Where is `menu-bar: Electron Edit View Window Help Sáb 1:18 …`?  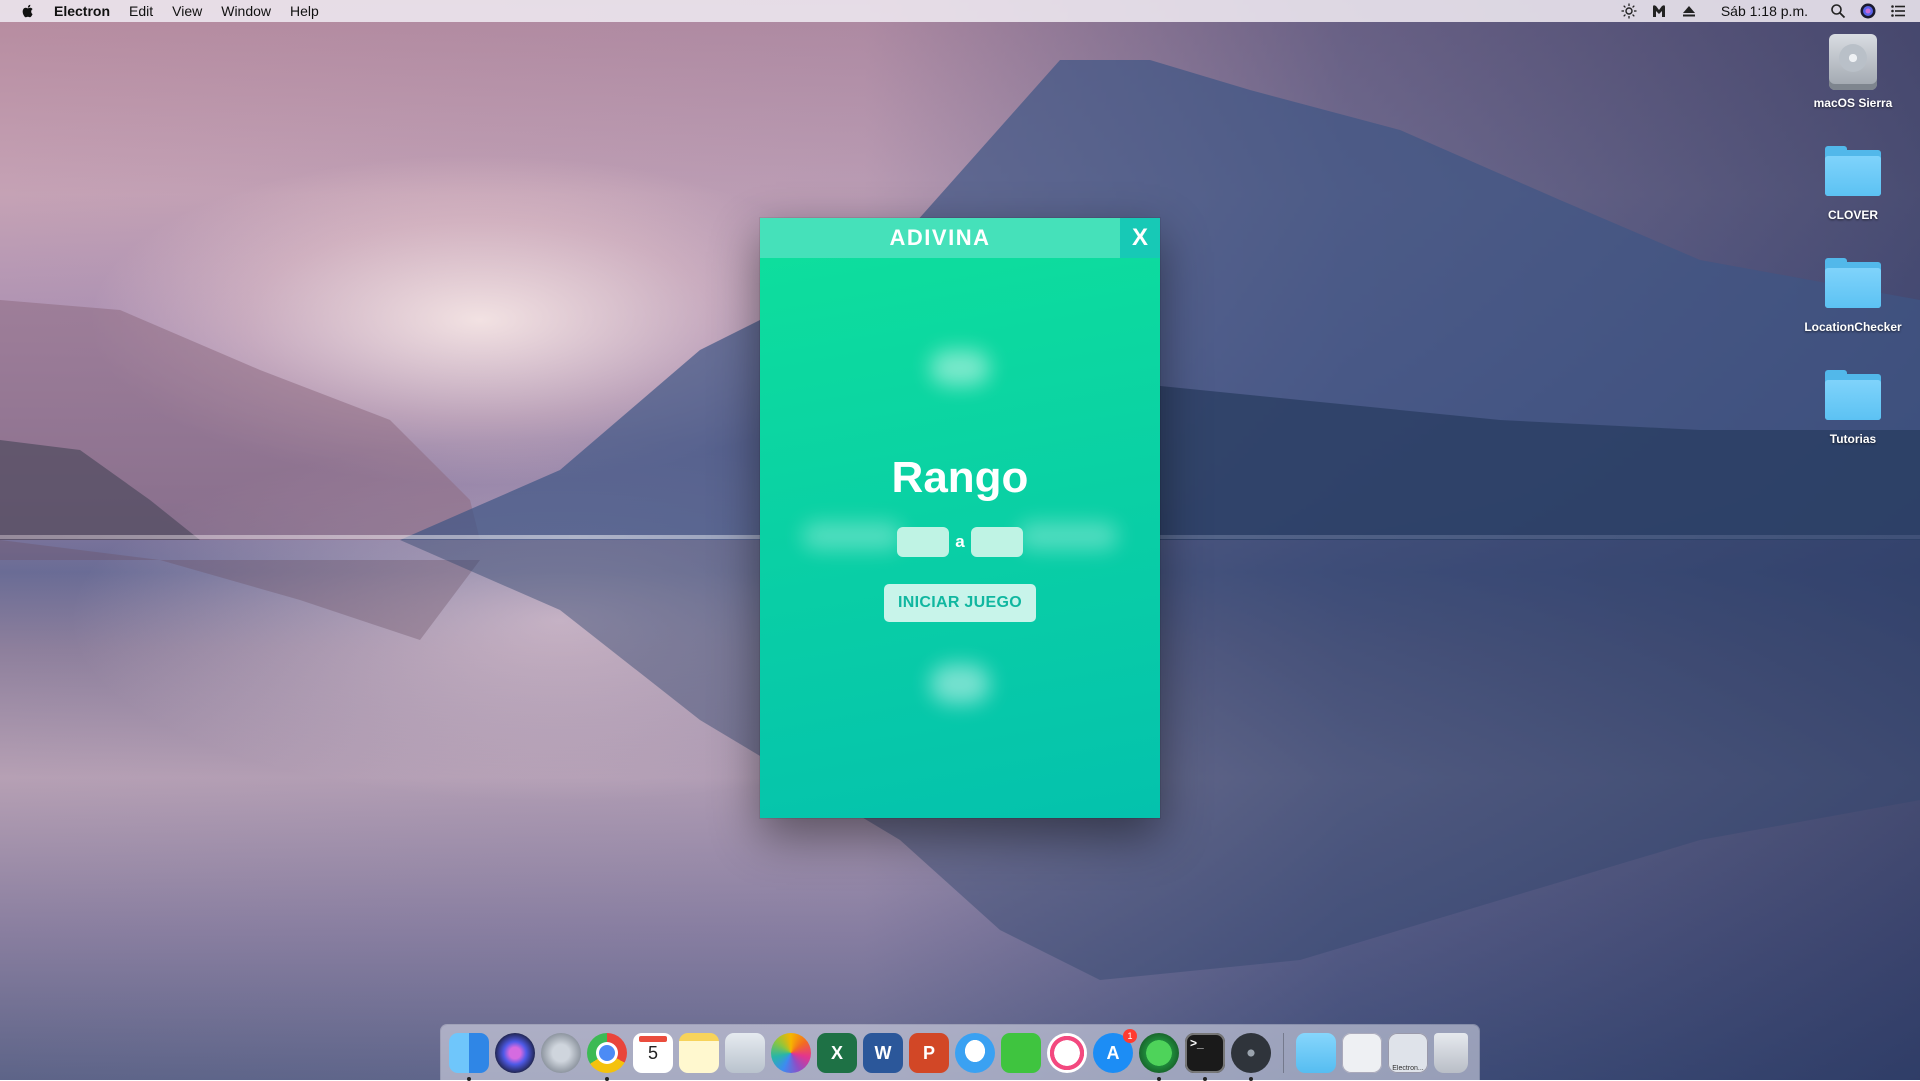 menu-bar: Electron Edit View Window Help Sáb 1:18 … is located at coordinates (960, 11).